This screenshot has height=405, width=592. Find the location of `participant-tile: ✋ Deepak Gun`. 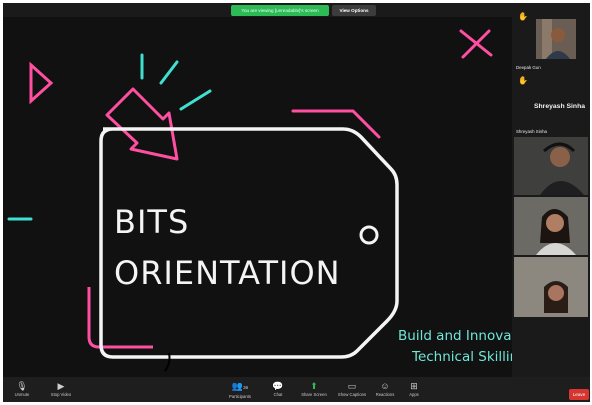

participant-tile: ✋ Deepak Gun is located at coordinates (551, 40).